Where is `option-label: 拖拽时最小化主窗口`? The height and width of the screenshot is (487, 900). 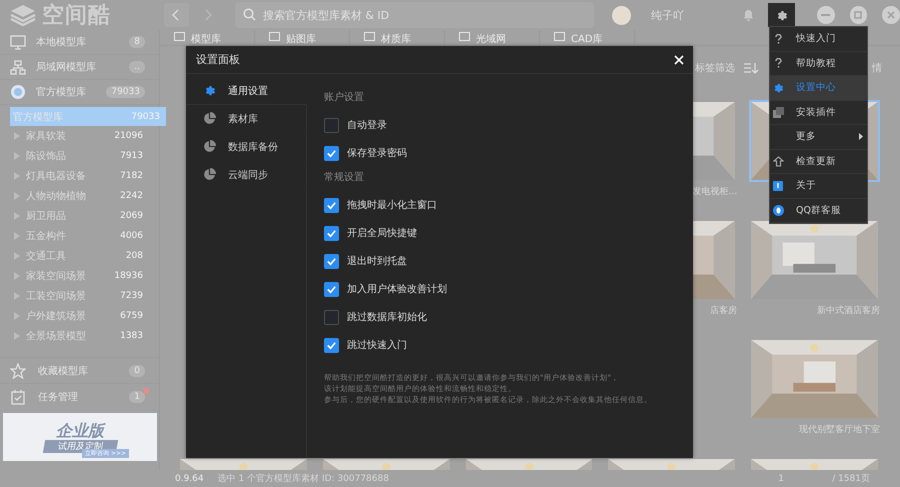 option-label: 拖拽时最小化主窗口 is located at coordinates (392, 205).